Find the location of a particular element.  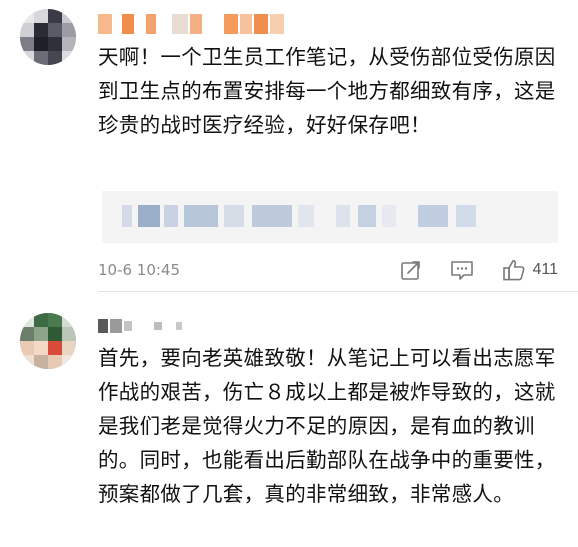

quoted-reply-pixelated is located at coordinates (330, 217).